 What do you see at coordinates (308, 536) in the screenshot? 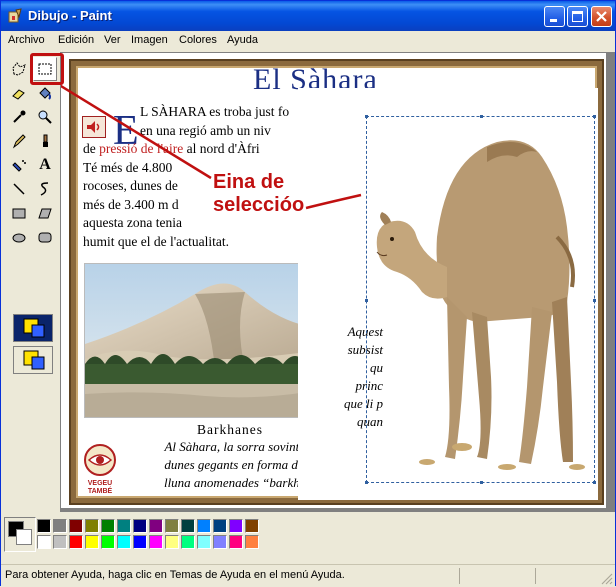
I see `color-palette` at bounding box center [308, 536].